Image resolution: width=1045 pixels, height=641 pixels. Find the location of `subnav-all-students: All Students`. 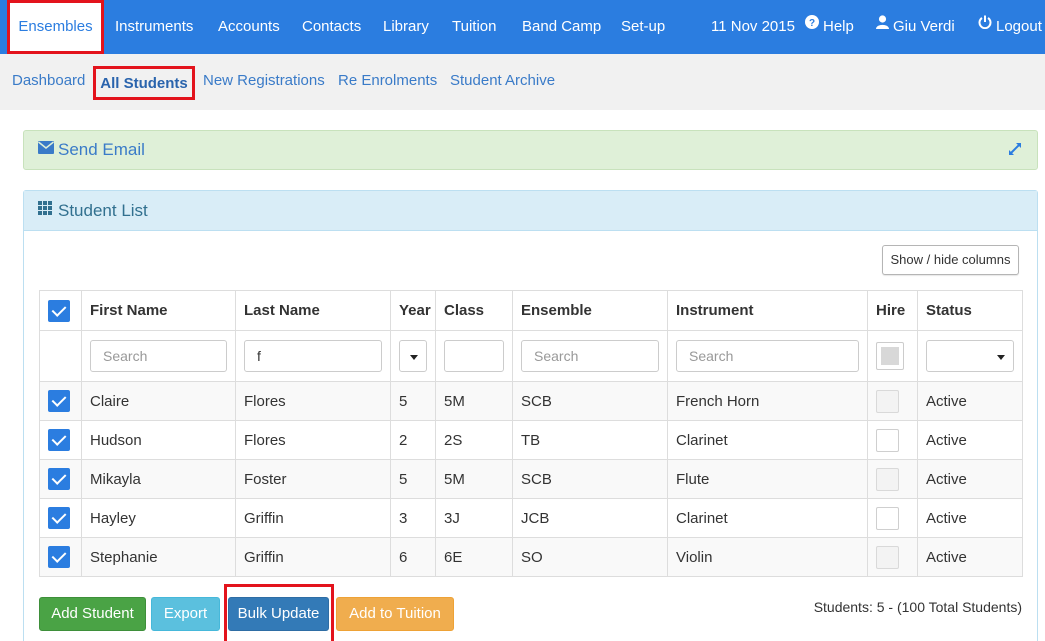

subnav-all-students: All Students is located at coordinates (144, 83).